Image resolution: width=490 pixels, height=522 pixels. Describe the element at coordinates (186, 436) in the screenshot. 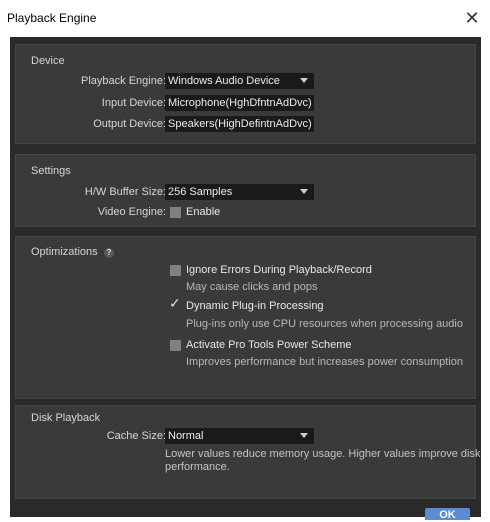

I see `cache-size-value: Normal` at that location.